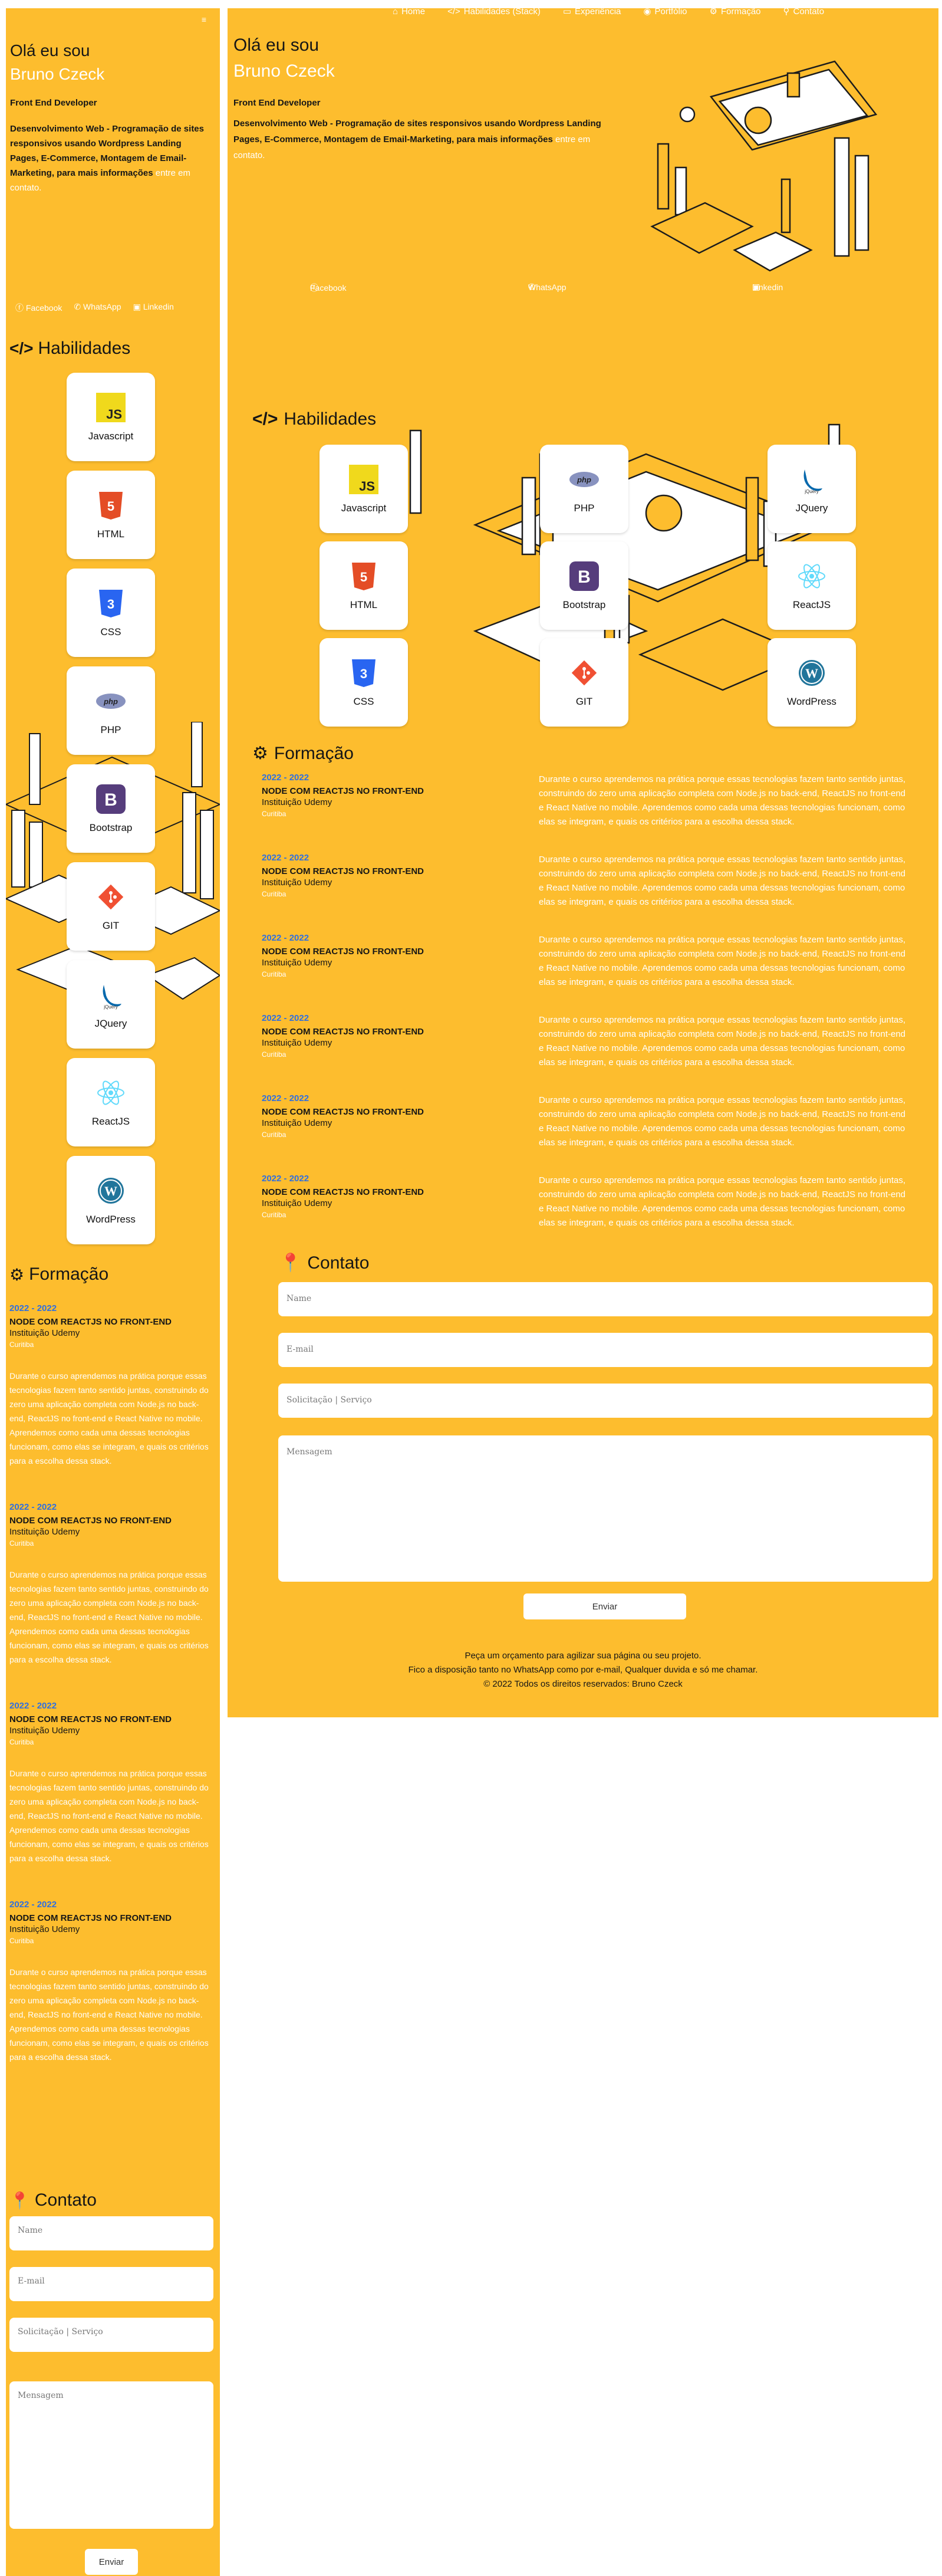 Image resolution: width=942 pixels, height=2576 pixels. What do you see at coordinates (111, 1093) in the screenshot?
I see `react-icon` at bounding box center [111, 1093].